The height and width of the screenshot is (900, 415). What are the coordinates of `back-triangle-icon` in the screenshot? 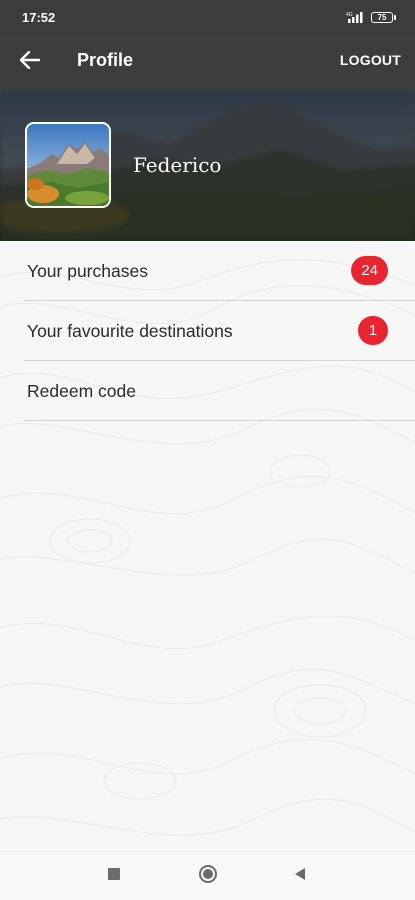 It's located at (300, 876).